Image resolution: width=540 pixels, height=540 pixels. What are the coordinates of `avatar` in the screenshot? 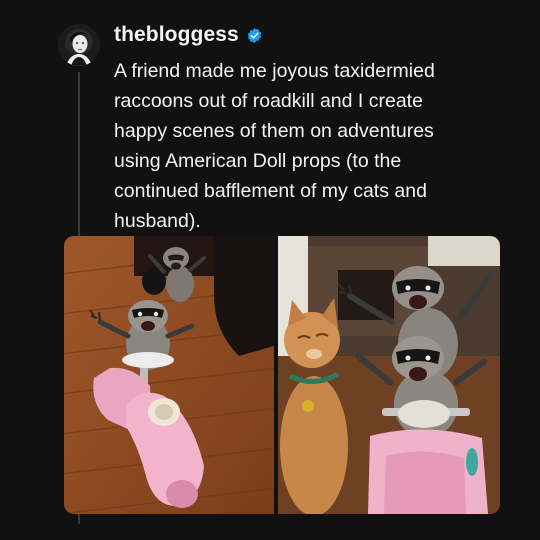 It's located at (79, 45).